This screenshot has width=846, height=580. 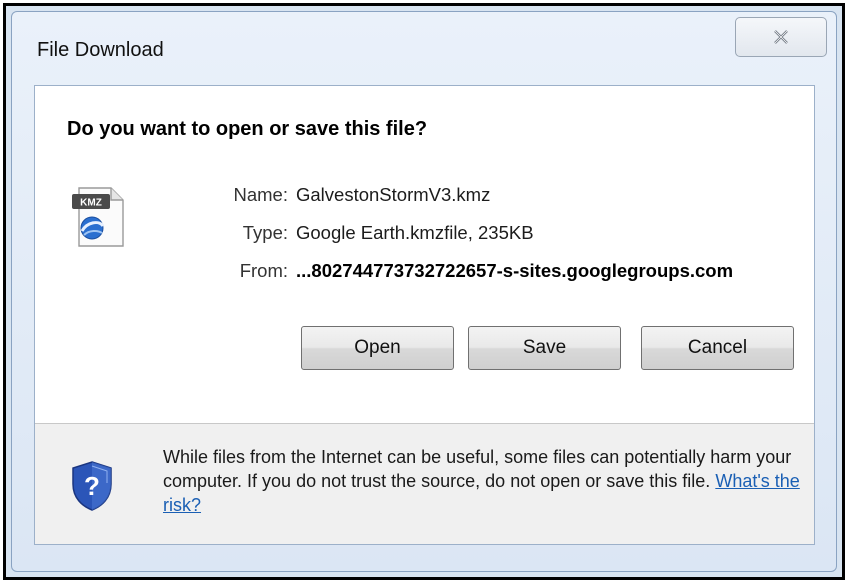 I want to click on kmz-label: KMZ, so click(x=91, y=203).